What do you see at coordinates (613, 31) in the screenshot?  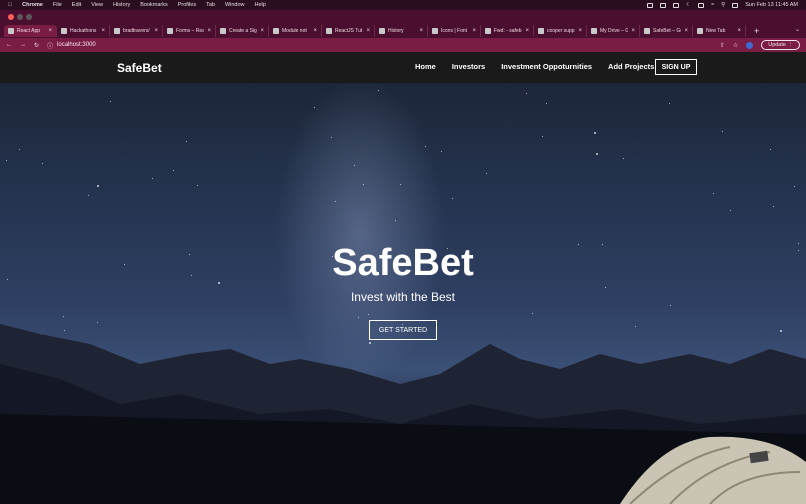 I see `browser-tab: My Drive – G ×` at bounding box center [613, 31].